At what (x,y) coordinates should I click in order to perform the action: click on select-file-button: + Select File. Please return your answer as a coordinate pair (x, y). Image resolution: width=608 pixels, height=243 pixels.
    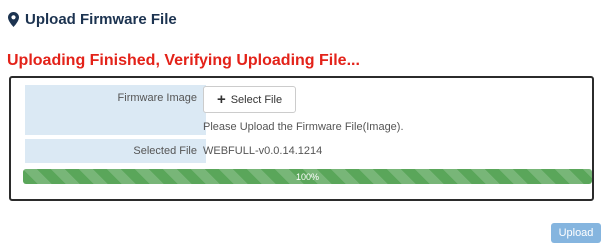
    Looking at the image, I should click on (249, 99).